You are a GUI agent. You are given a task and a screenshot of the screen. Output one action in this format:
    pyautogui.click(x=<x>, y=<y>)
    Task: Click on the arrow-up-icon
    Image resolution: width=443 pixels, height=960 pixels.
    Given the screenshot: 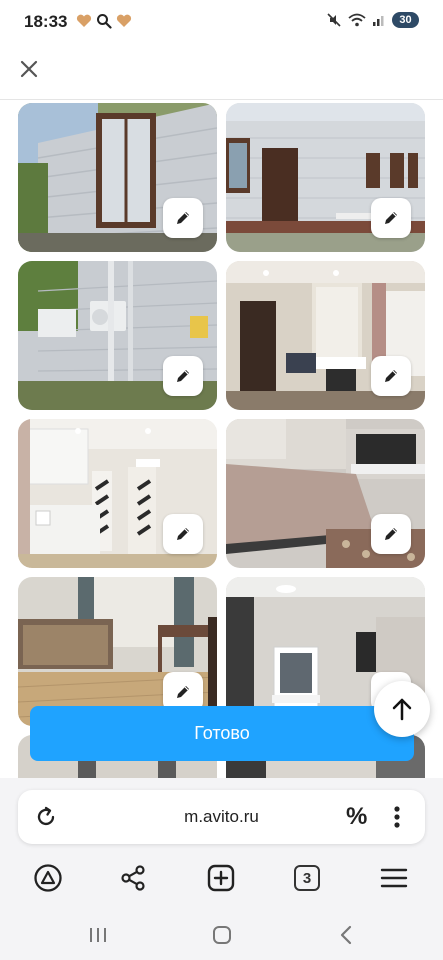 What is the action you would take?
    pyautogui.click(x=402, y=709)
    